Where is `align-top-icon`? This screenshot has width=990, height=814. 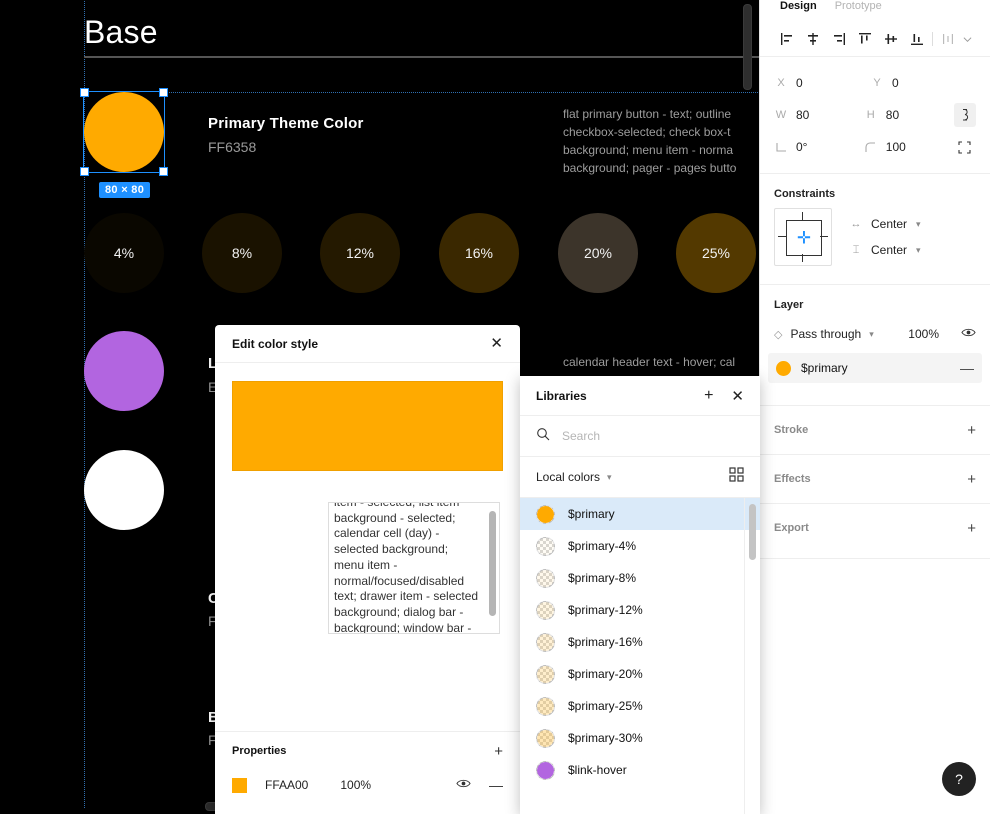 align-top-icon is located at coordinates (865, 39).